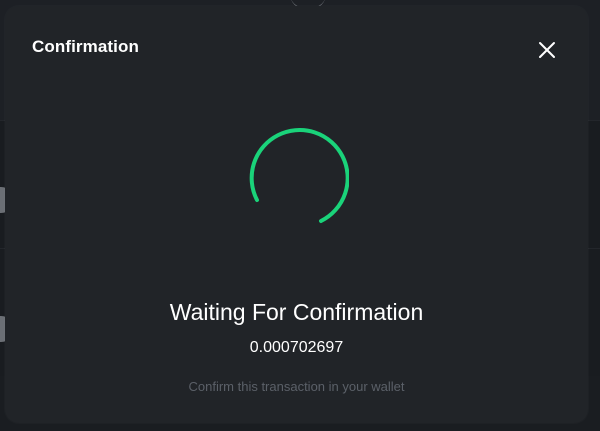  Describe the element at coordinates (296, 312) in the screenshot. I see `waiting-status-title: Waiting For Confirmation` at that location.